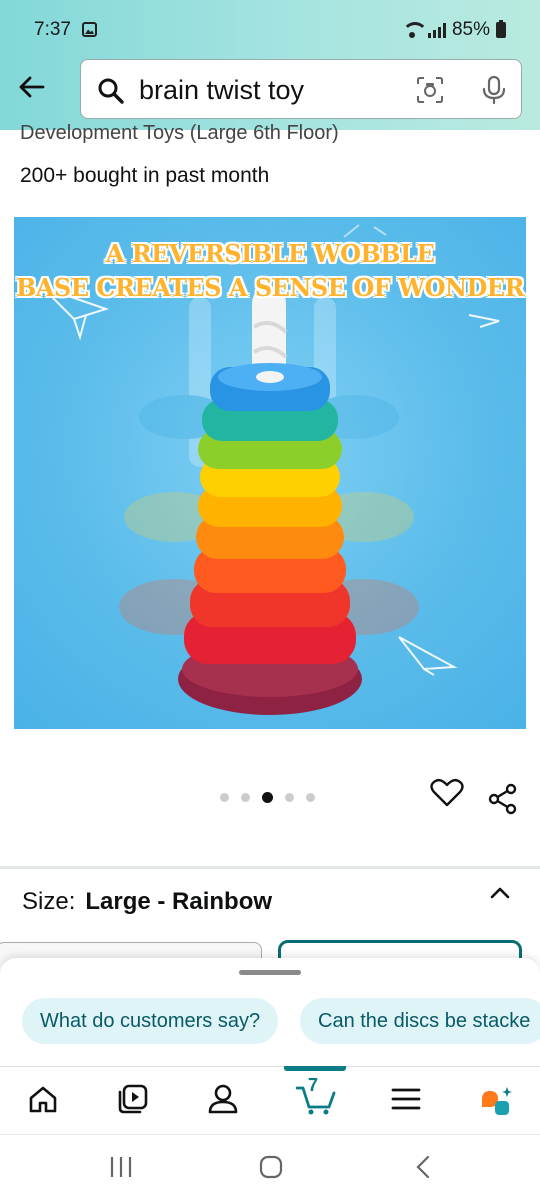  What do you see at coordinates (496, 1101) in the screenshot?
I see `rufus-icon` at bounding box center [496, 1101].